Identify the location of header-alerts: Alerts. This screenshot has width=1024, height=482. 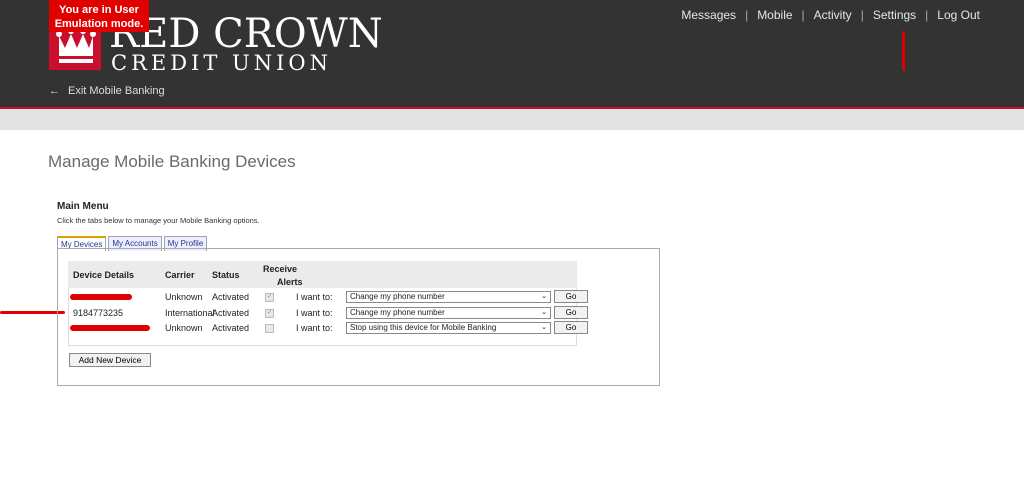
(290, 282).